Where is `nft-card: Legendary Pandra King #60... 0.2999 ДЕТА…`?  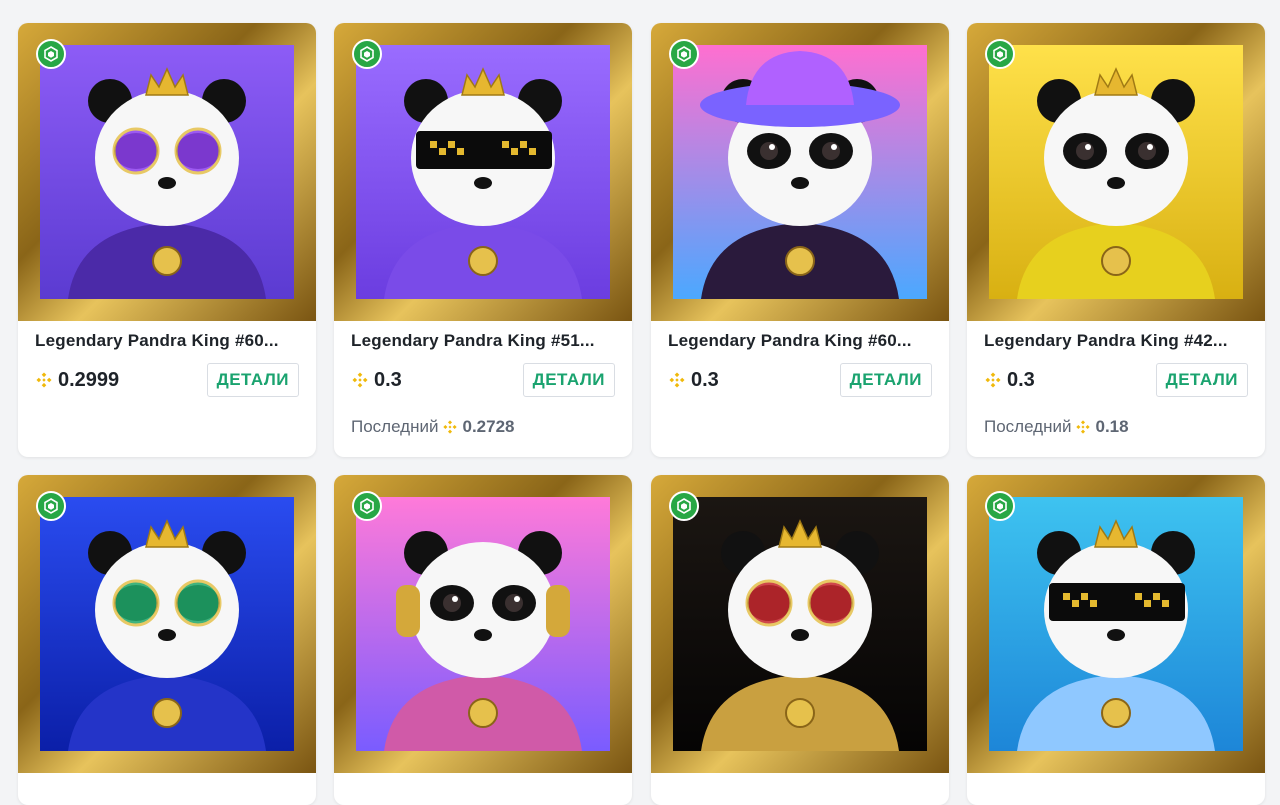 nft-card: Legendary Pandra King #60... 0.2999 ДЕТА… is located at coordinates (167, 240).